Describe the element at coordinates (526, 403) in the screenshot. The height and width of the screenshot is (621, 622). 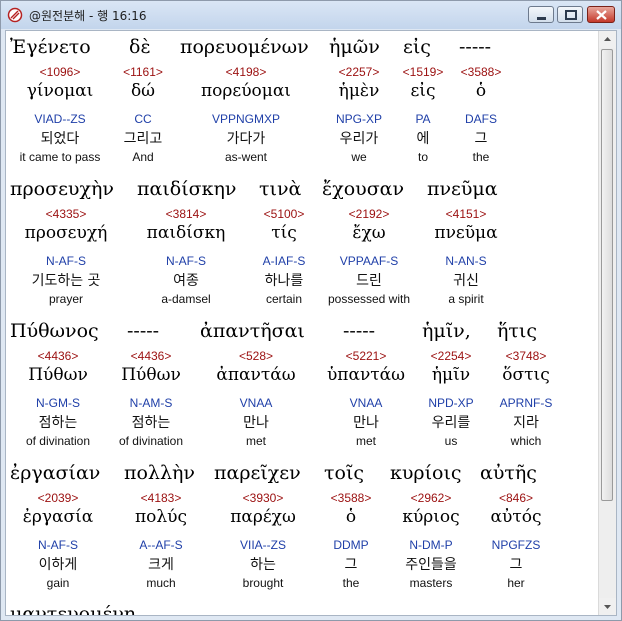
I see `parsing-code: APRNF-S` at that location.